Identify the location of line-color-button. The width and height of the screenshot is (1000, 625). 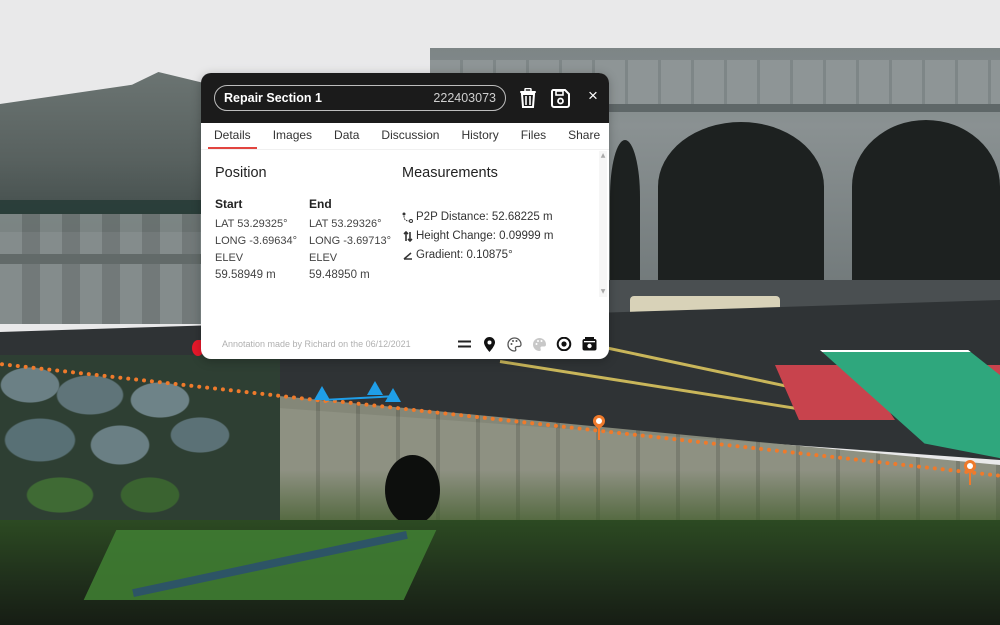
(514, 344).